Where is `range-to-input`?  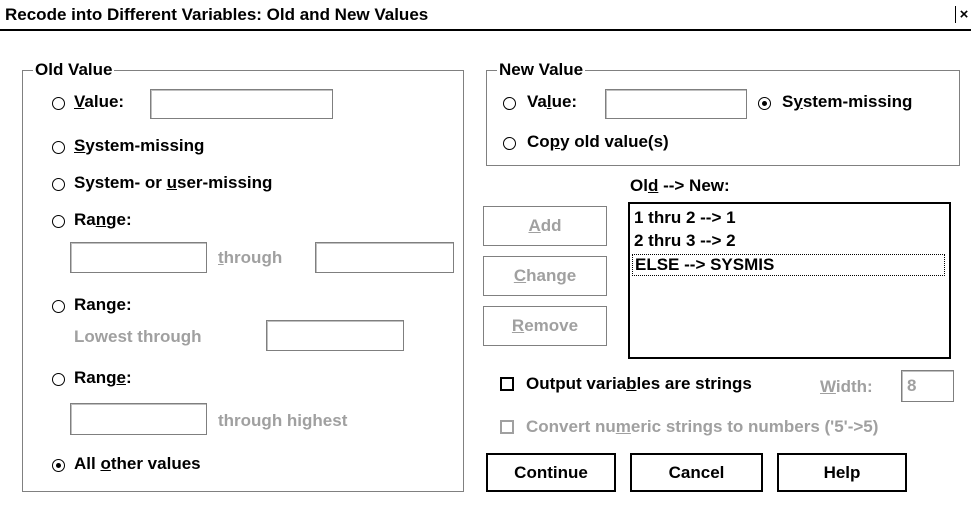
range-to-input is located at coordinates (384, 257).